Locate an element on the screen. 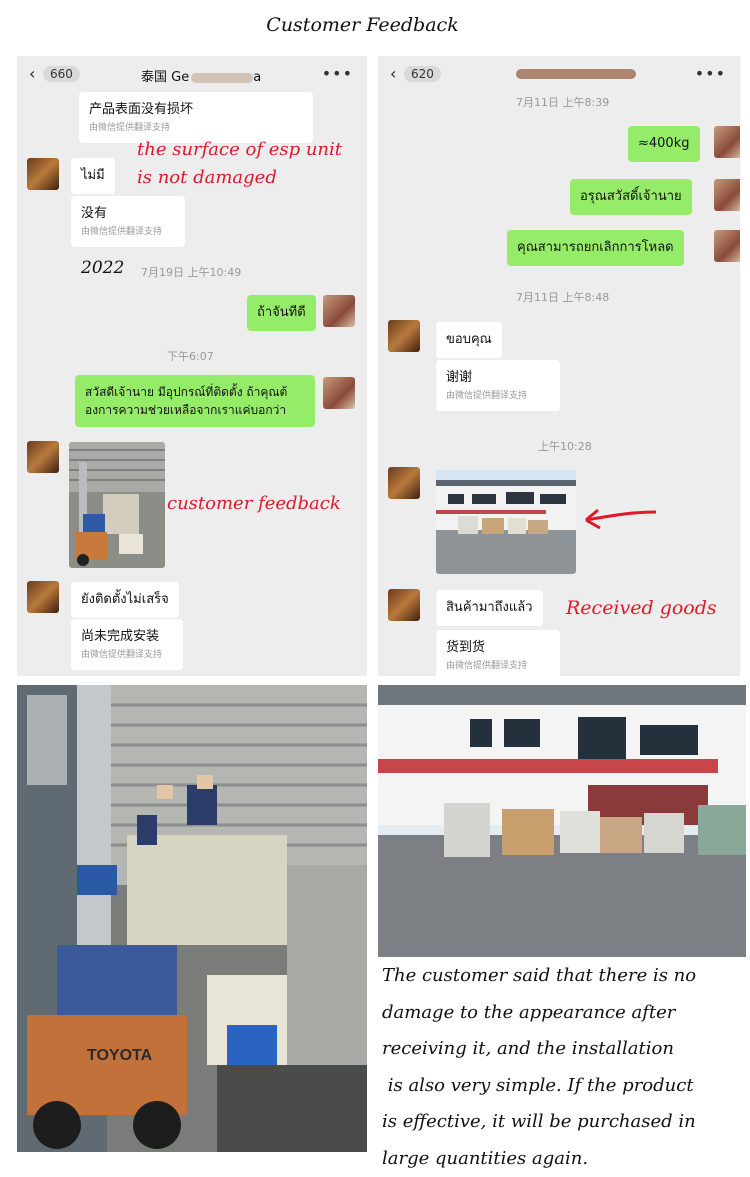 Image resolution: width=750 pixels, height=1177 pixels. year-label: 2022 is located at coordinates (102, 268).